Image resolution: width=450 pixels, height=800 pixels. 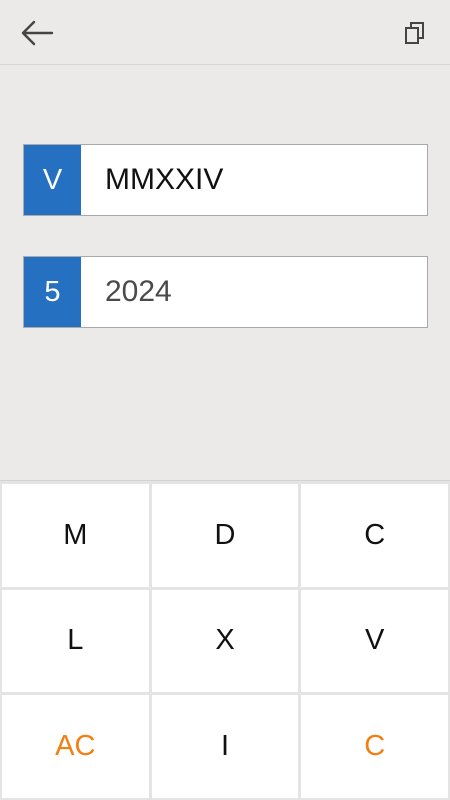 I want to click on key-c: C, so click(x=374, y=535).